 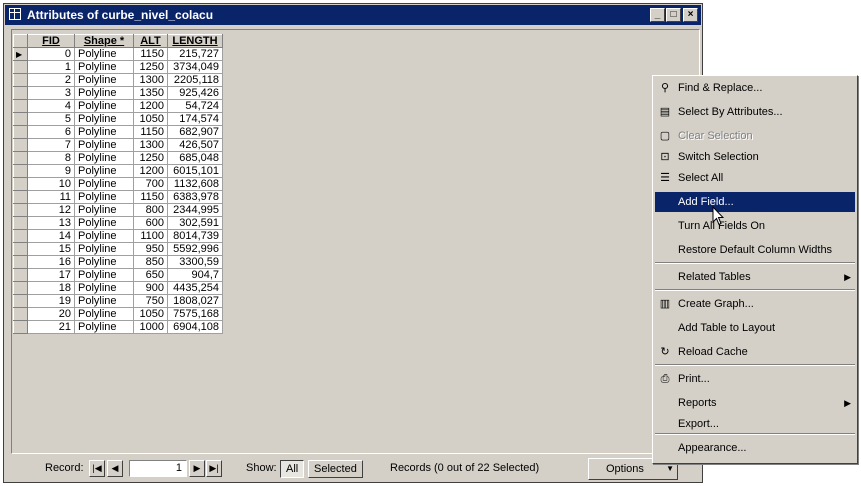 What do you see at coordinates (755, 403) in the screenshot?
I see `menu-item-reports: Reports ▶` at bounding box center [755, 403].